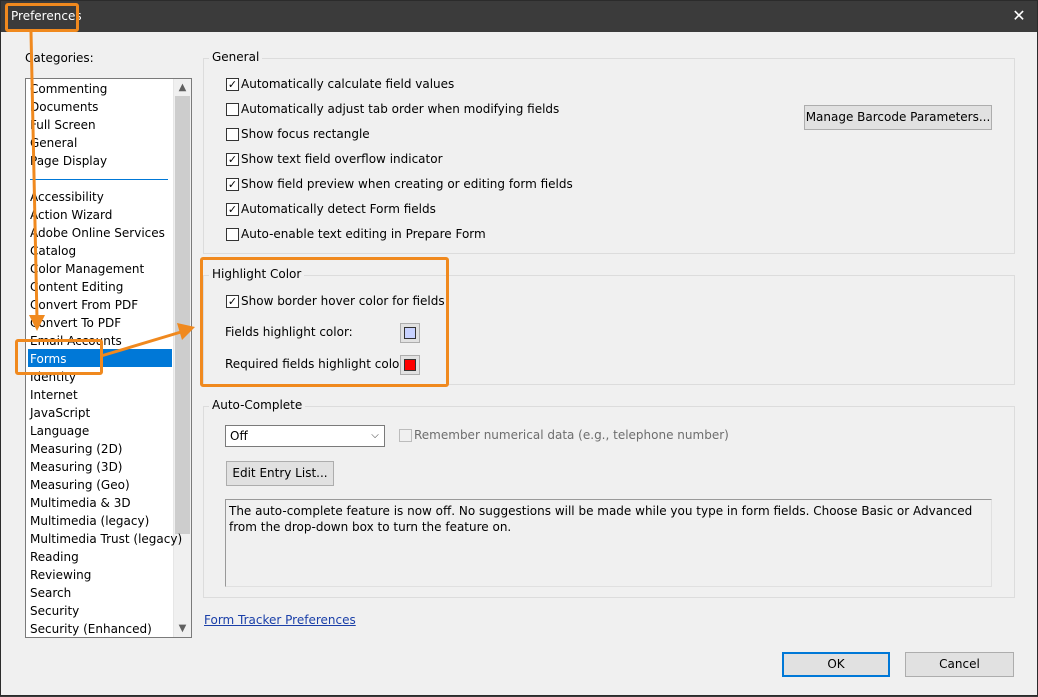  I want to click on category-item: Convert To PDF, so click(75, 323).